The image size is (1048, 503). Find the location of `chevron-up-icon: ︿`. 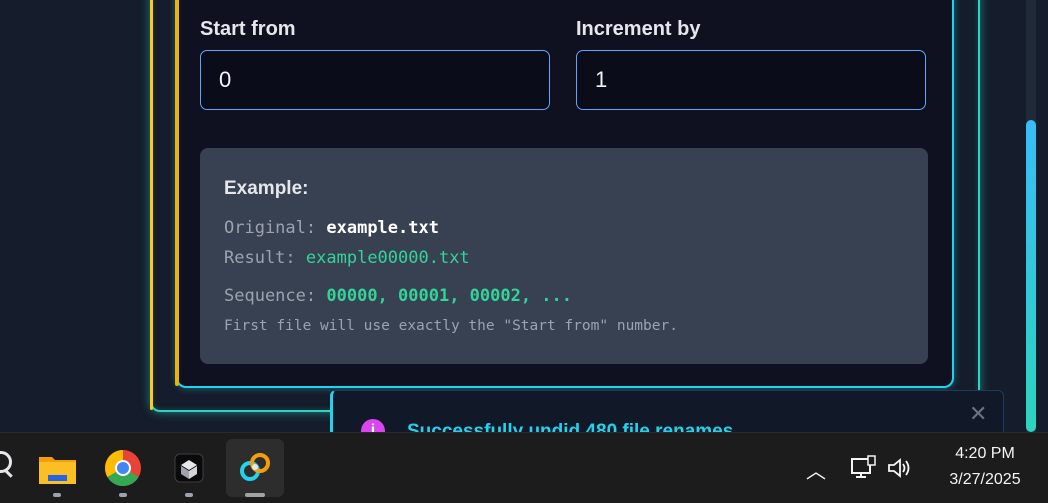

chevron-up-icon: ︿ is located at coordinates (816, 469).